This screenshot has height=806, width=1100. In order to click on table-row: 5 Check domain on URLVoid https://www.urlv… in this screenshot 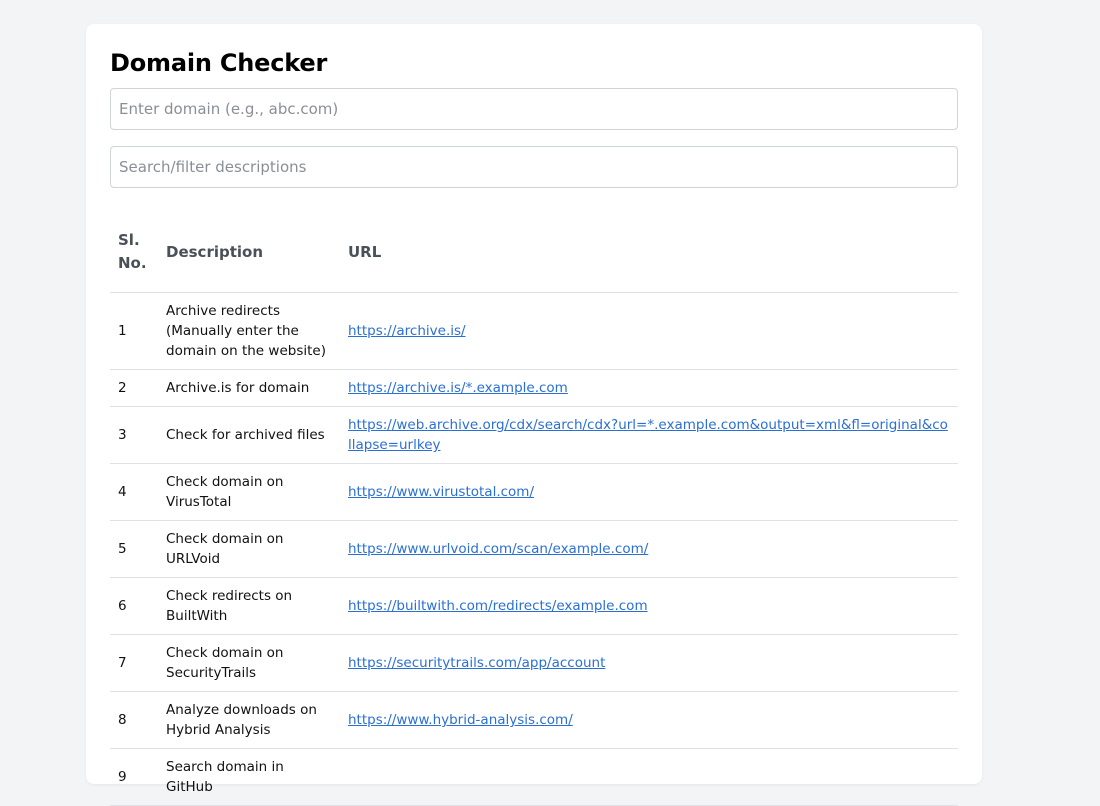, I will do `click(534, 549)`.